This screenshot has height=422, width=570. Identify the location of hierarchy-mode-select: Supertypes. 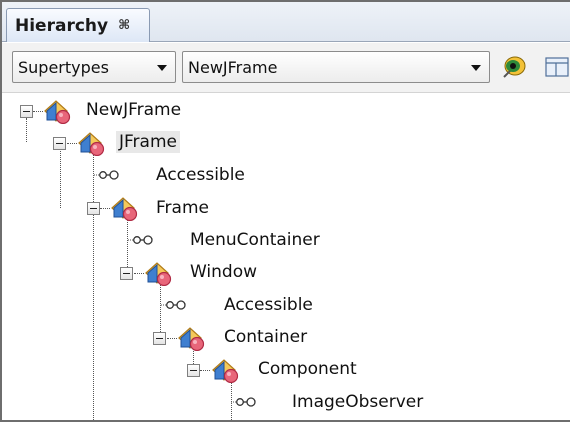
(94, 67).